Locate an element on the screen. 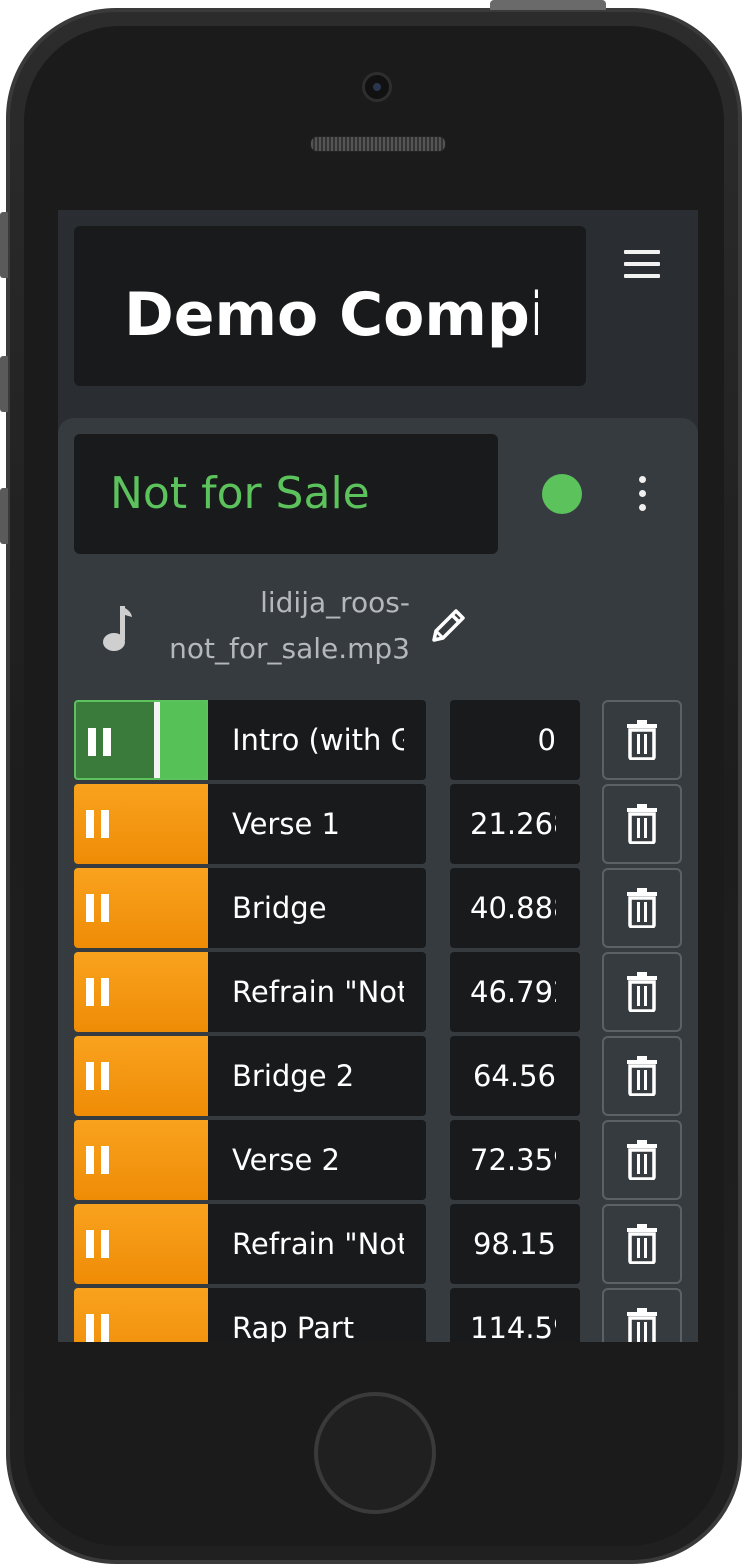  cue-time: 21.268 is located at coordinates (513, 824).